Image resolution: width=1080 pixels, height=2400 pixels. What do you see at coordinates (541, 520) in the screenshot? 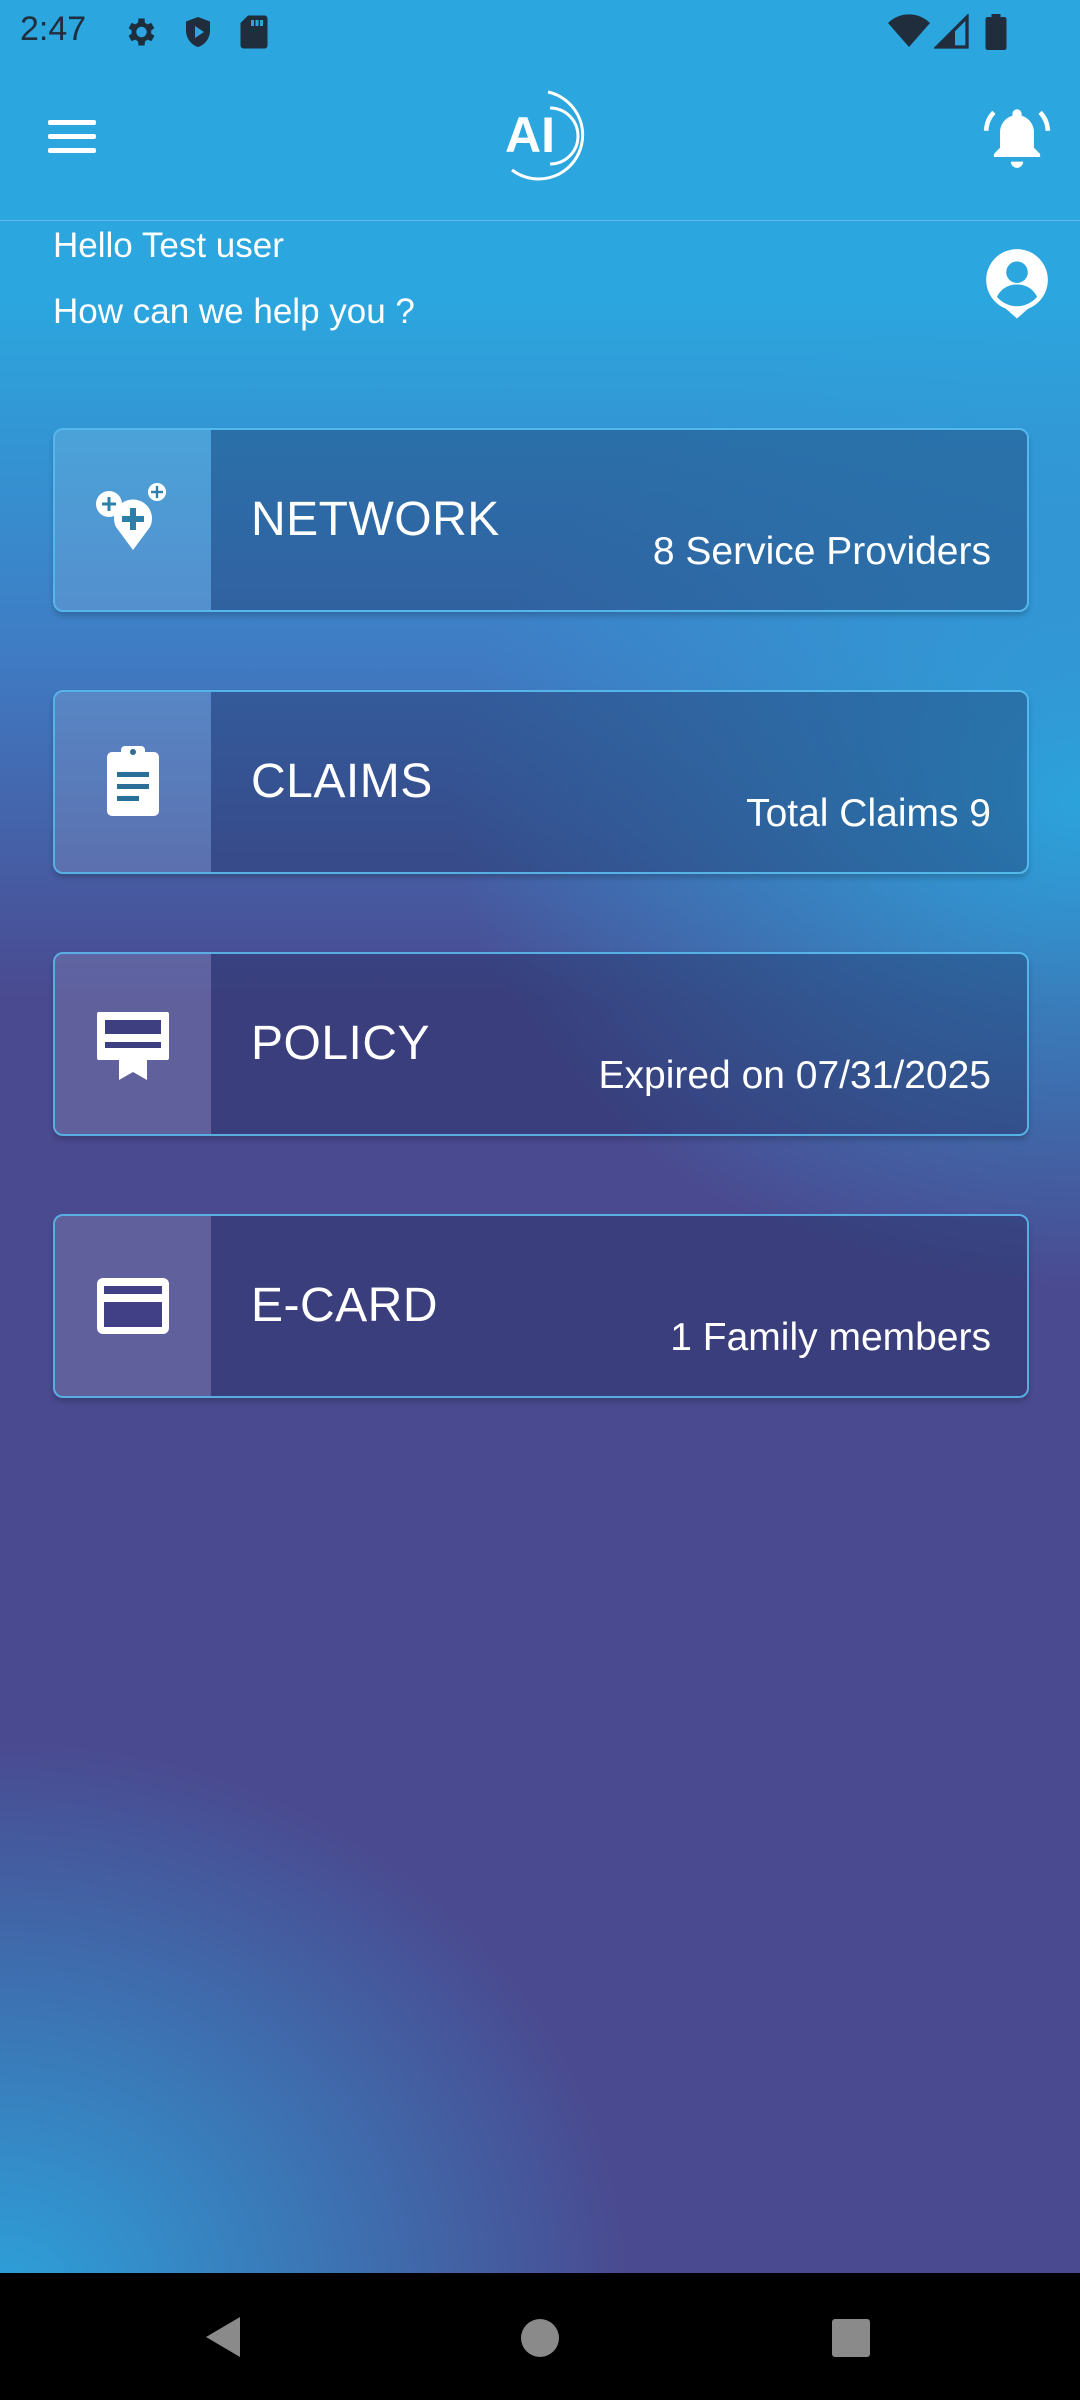
I see `network-card: NETWORK 8 Service Providers` at bounding box center [541, 520].